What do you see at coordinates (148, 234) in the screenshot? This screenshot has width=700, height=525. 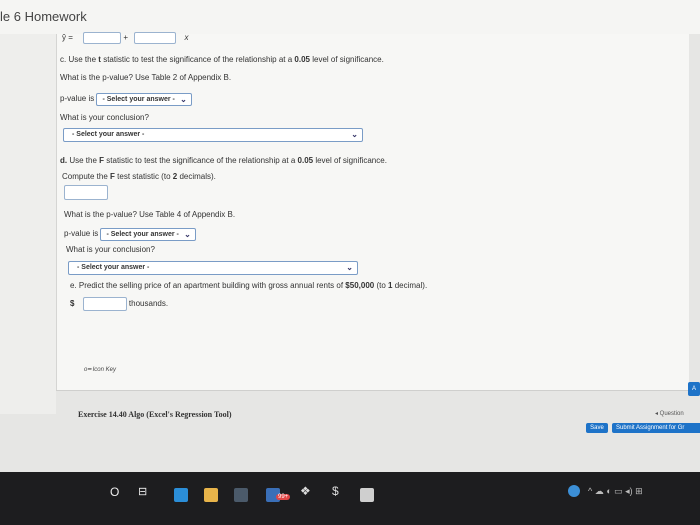 I see `part-d-pvalue-select: - Select your answer - ⌄` at bounding box center [148, 234].